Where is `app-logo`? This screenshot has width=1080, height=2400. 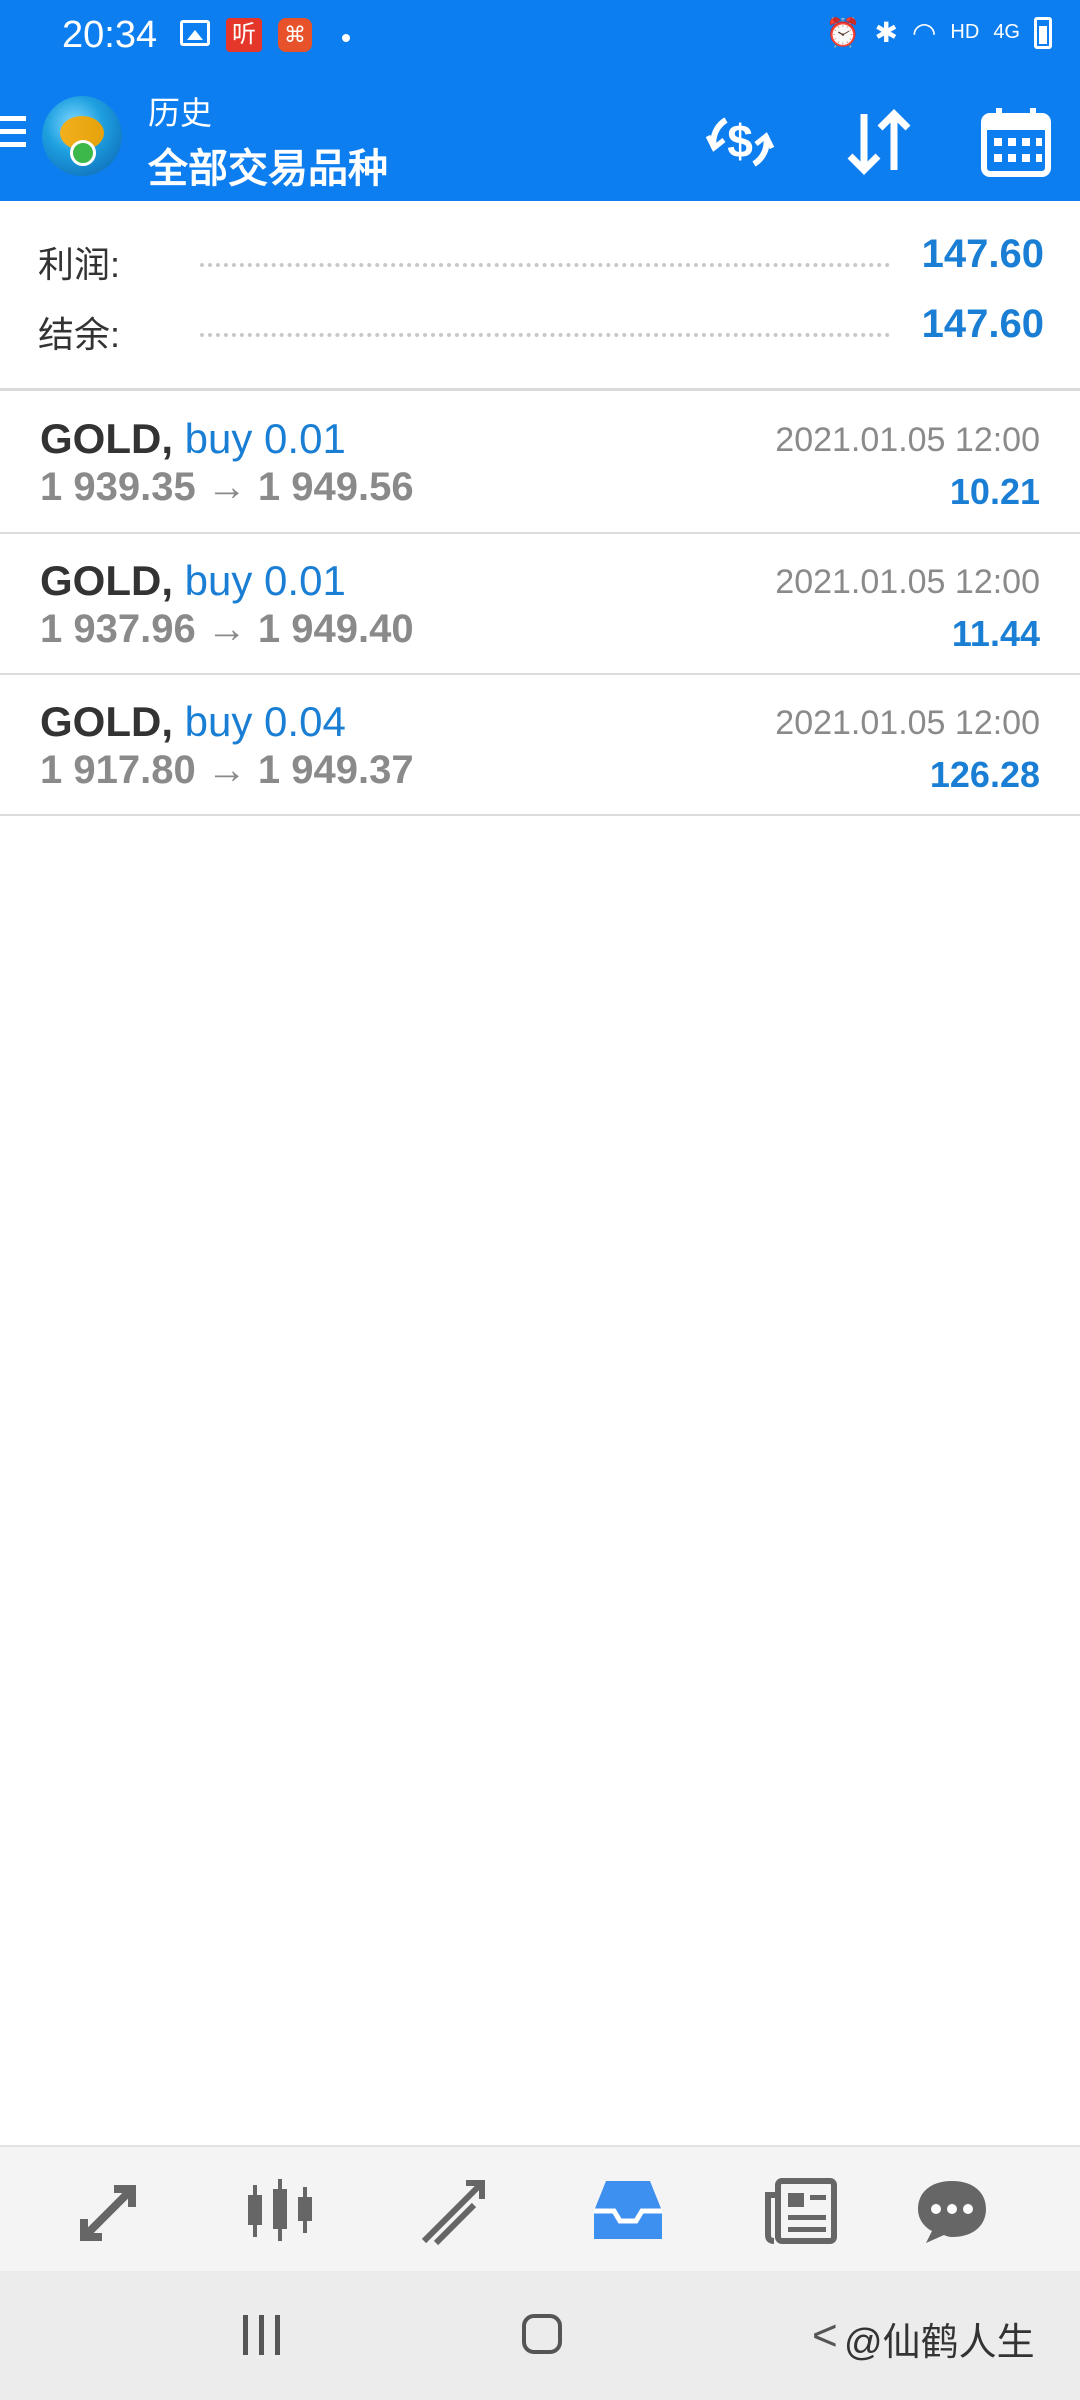 app-logo is located at coordinates (82, 136).